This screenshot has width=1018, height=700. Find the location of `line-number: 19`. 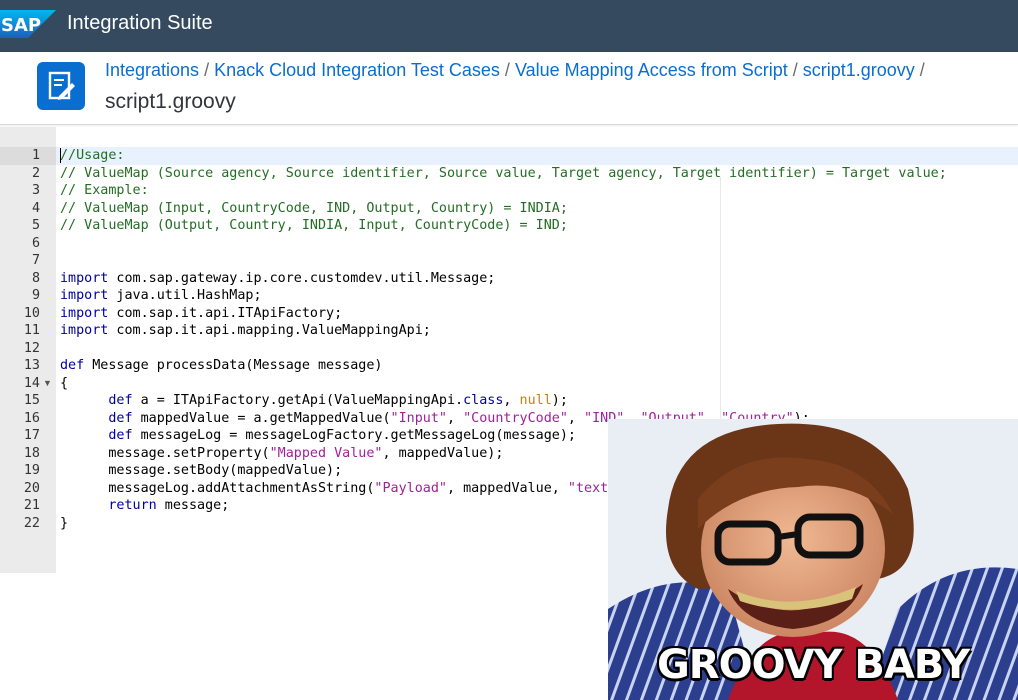

line-number: 19 is located at coordinates (31, 470).